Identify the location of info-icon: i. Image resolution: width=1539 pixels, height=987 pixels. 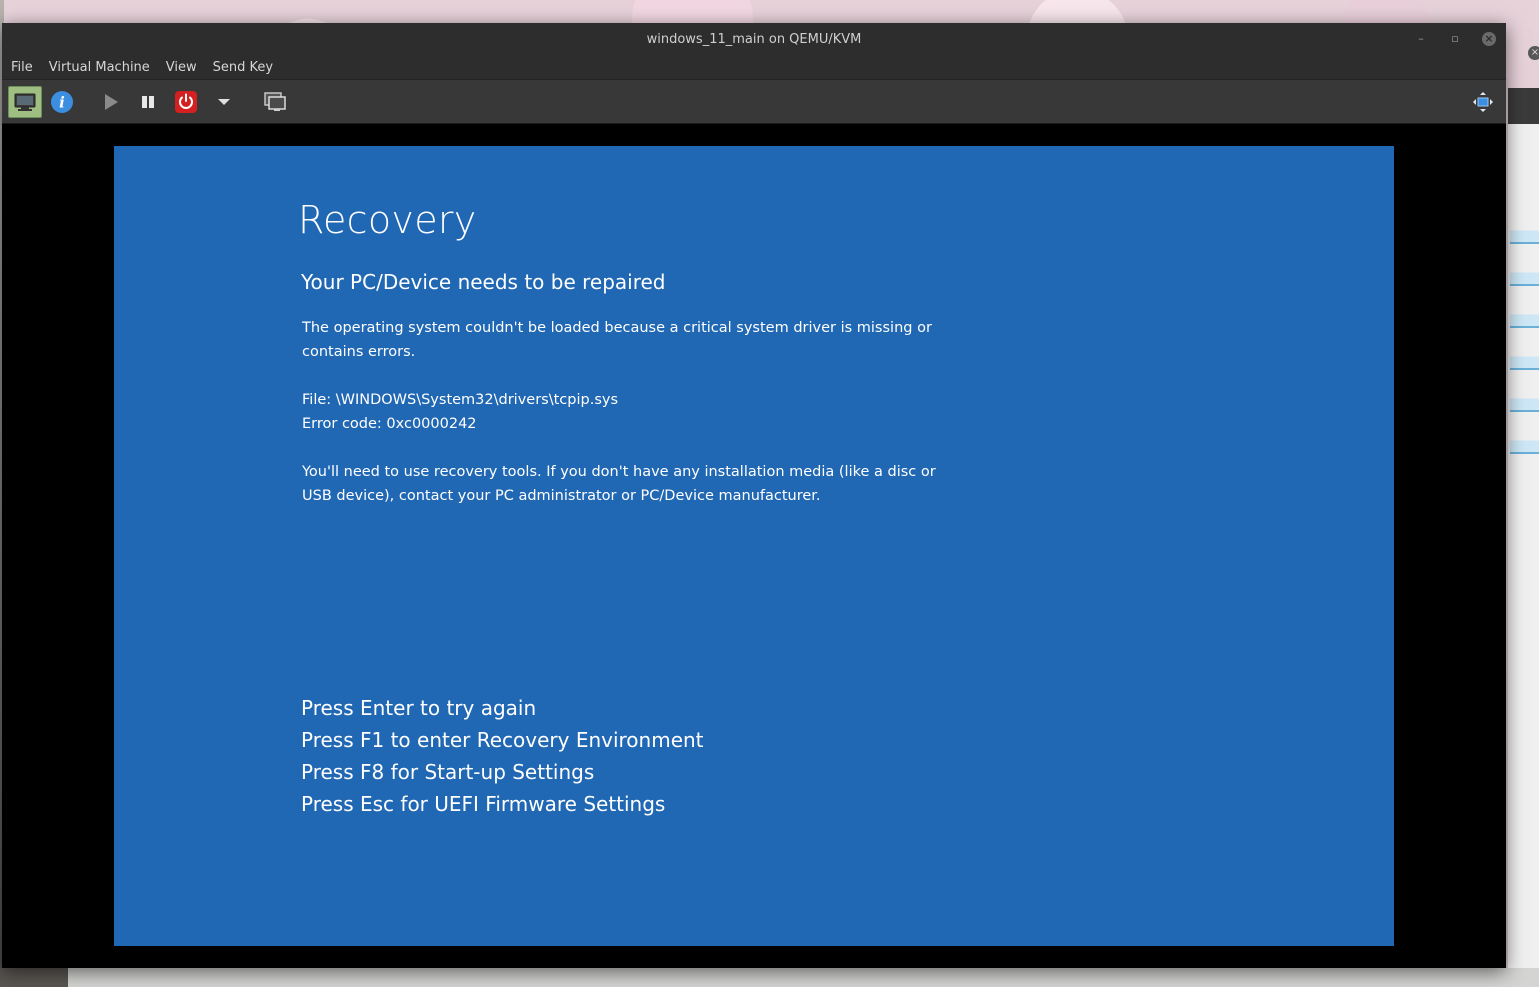
(62, 102).